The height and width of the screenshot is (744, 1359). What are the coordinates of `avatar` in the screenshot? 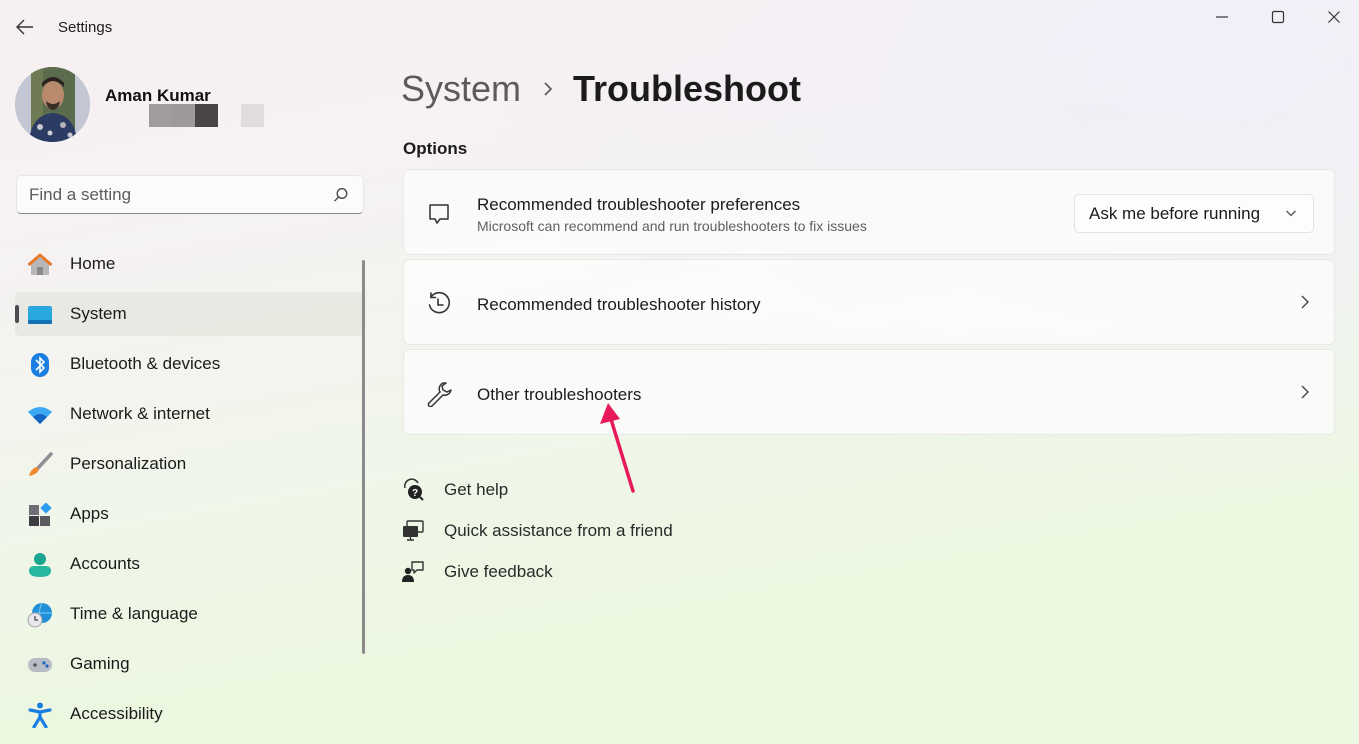 It's located at (52, 104).